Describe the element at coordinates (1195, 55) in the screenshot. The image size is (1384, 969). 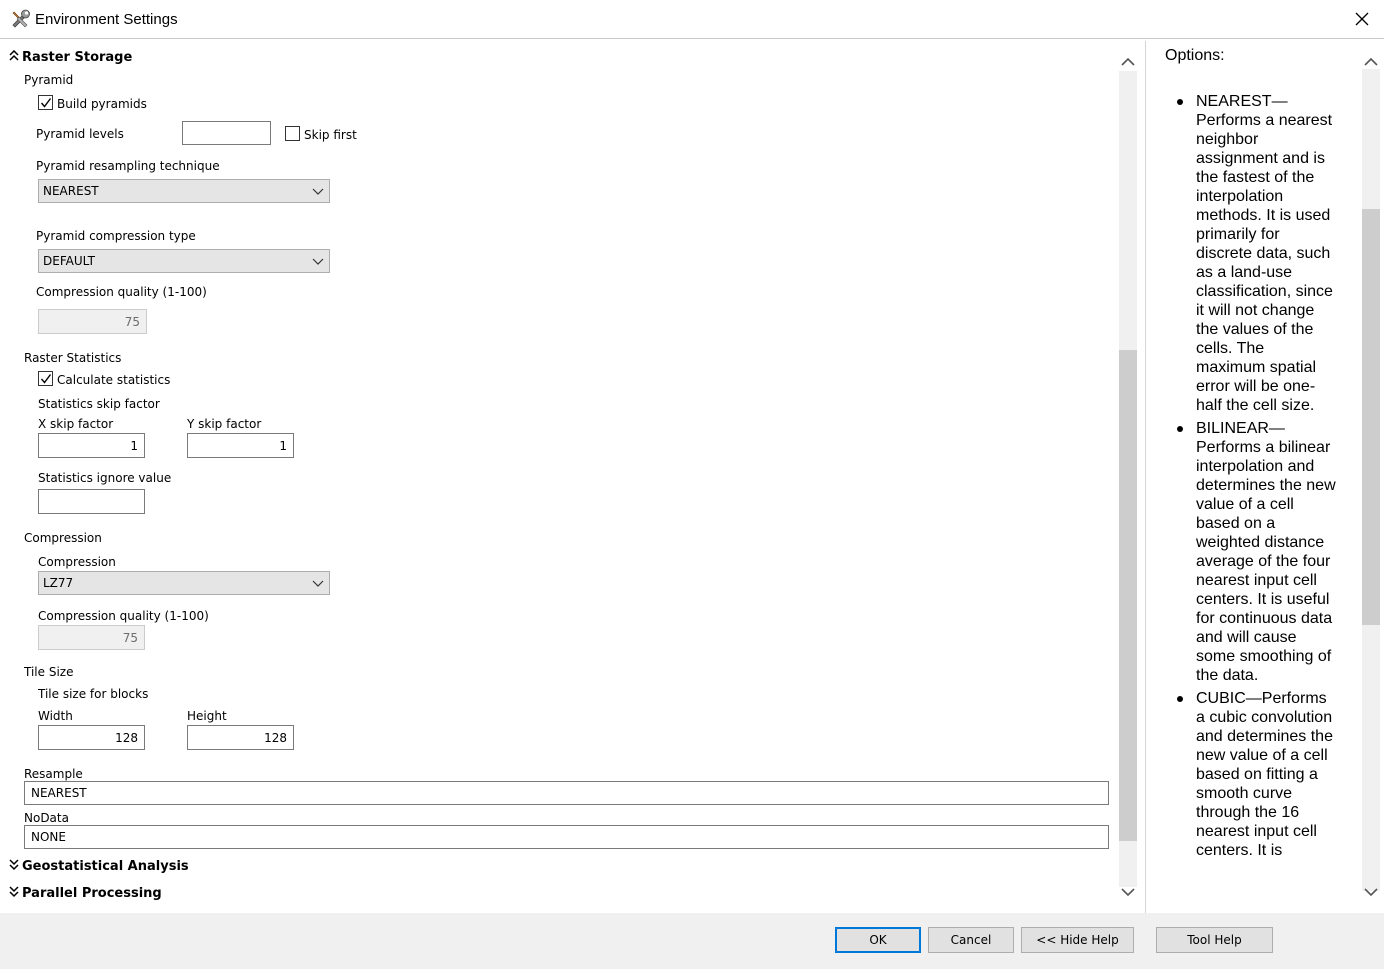
I see `help-title: Options:` at that location.